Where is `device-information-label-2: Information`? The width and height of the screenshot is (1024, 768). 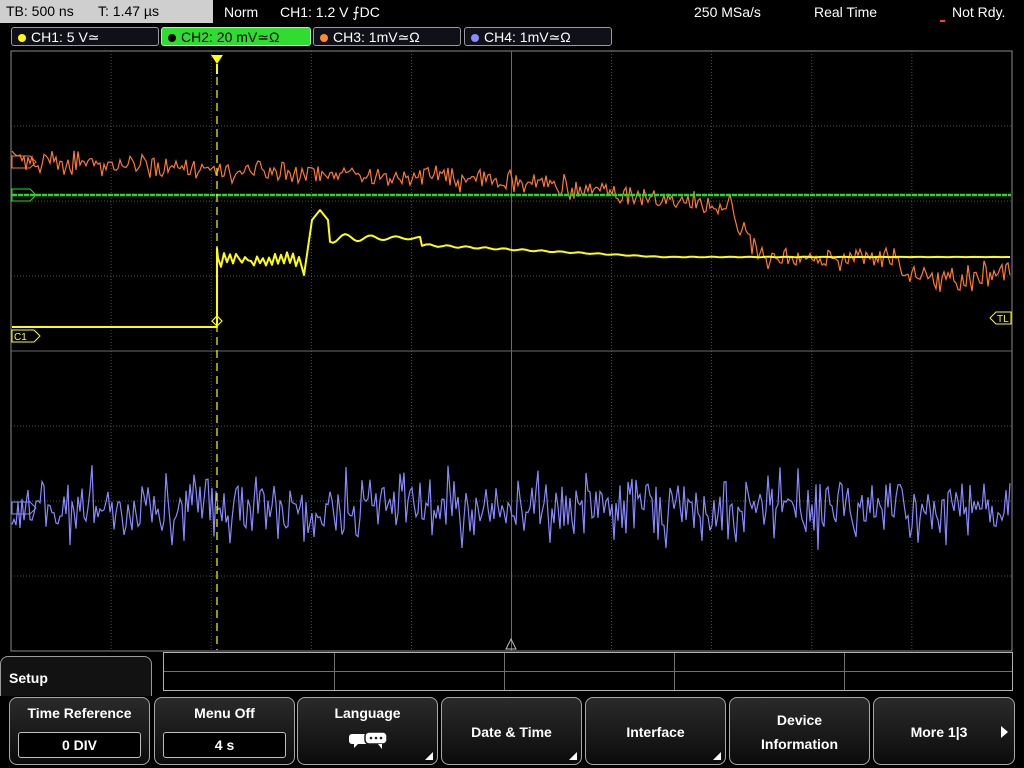
device-information-label-2: Information is located at coordinates (799, 744).